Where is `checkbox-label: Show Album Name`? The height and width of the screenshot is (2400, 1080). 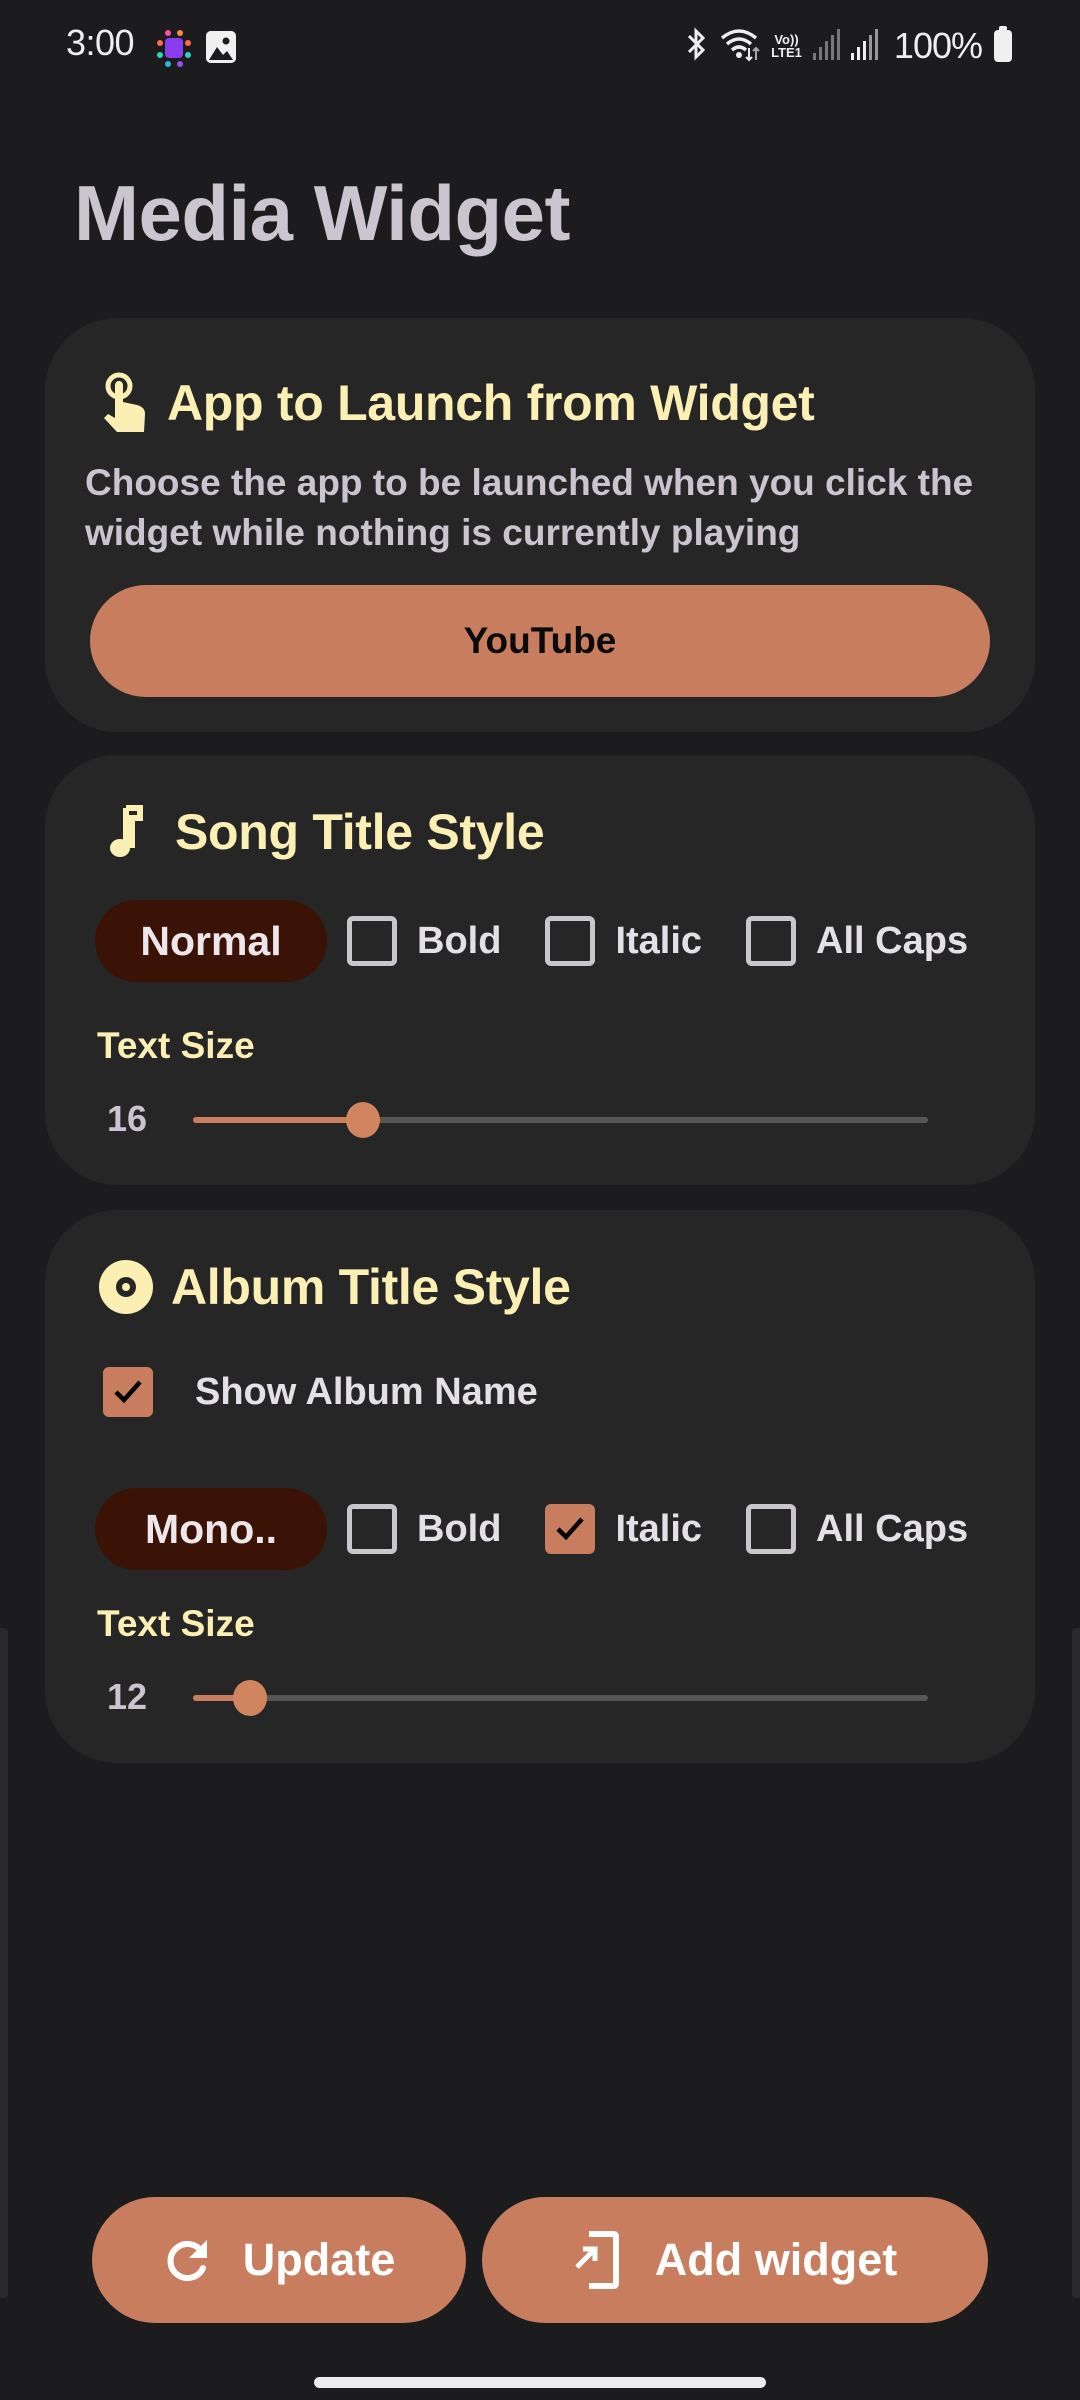 checkbox-label: Show Album Name is located at coordinates (366, 1391).